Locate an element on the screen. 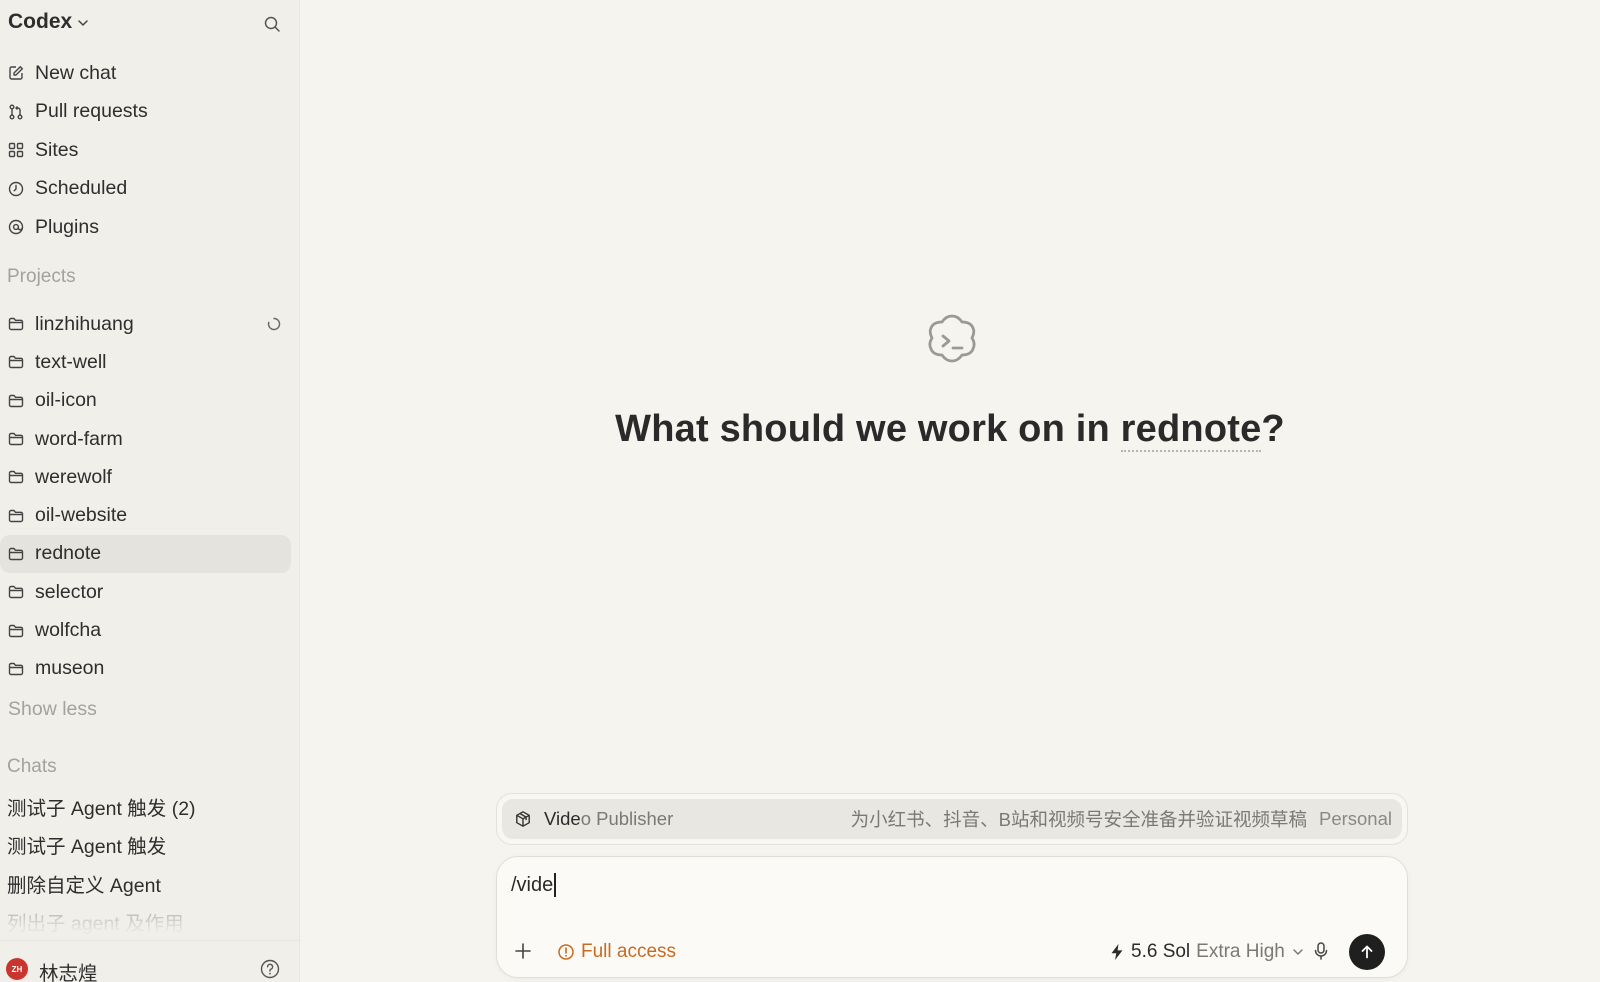 The width and height of the screenshot is (1600, 982). project-item-word-farm: word-farm is located at coordinates (145, 439).